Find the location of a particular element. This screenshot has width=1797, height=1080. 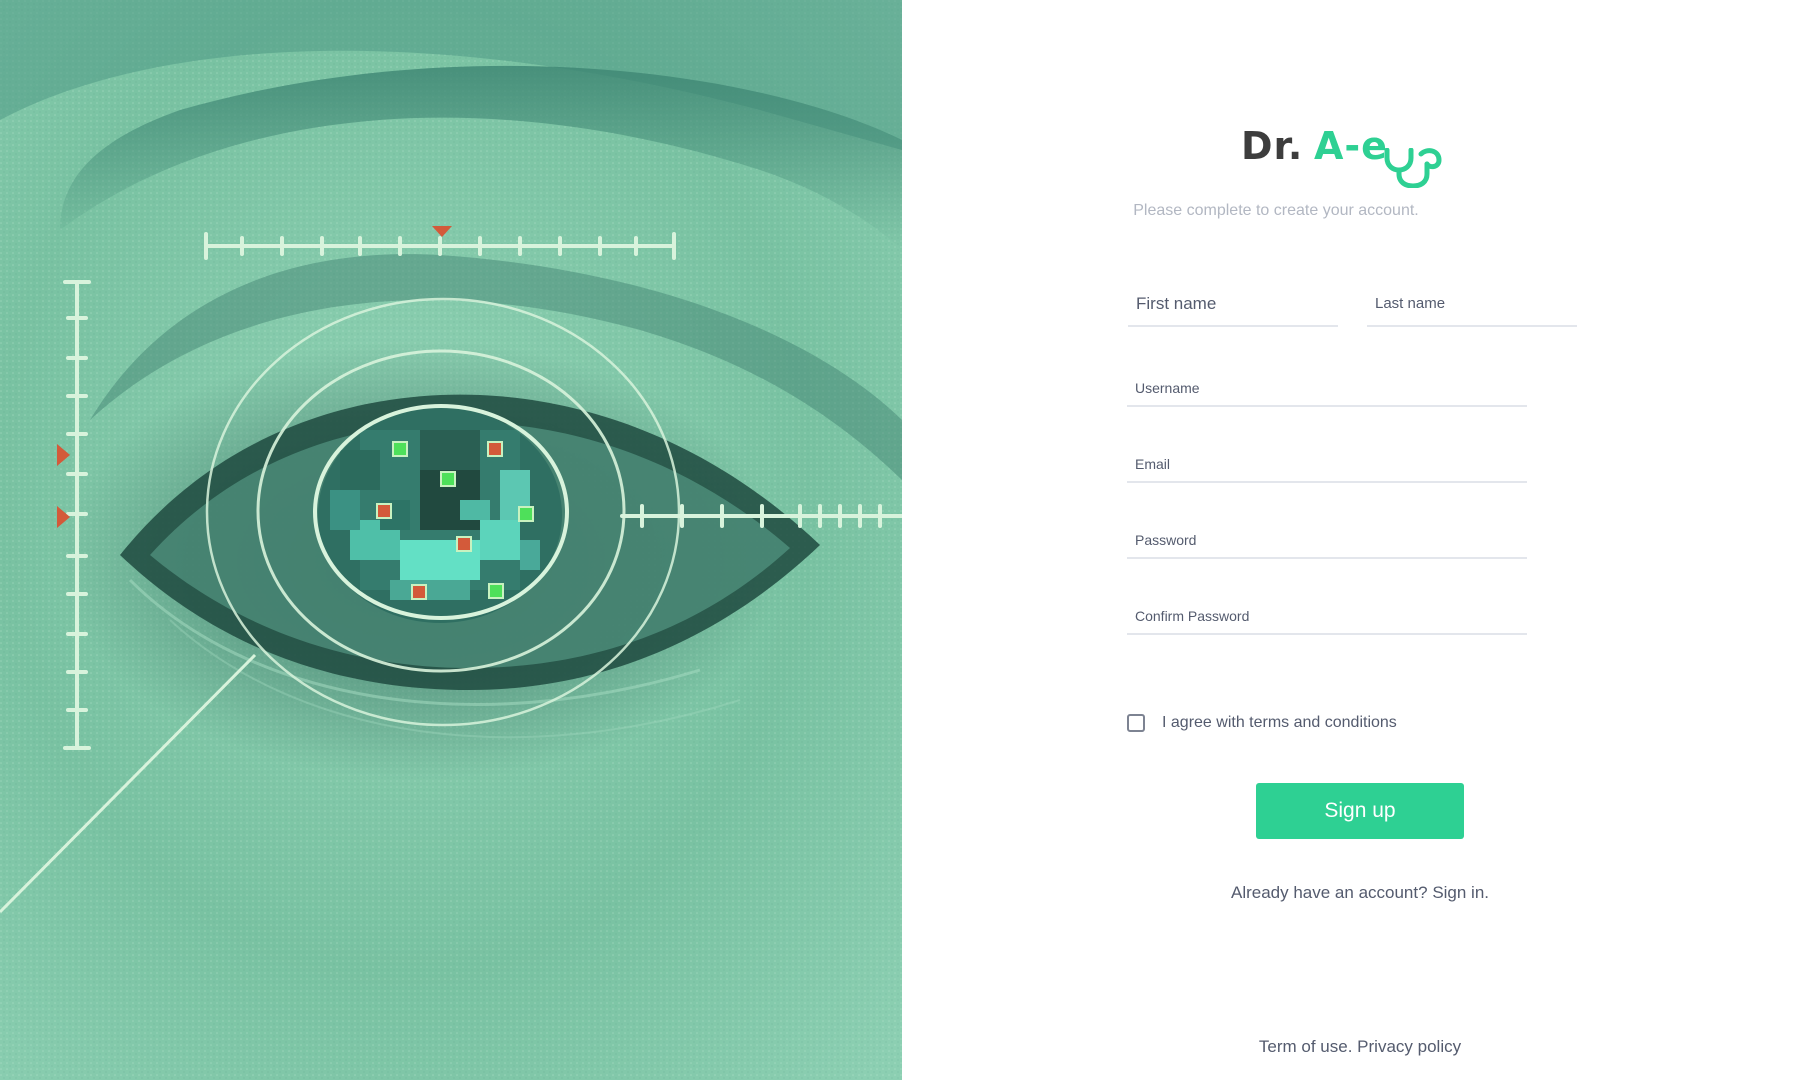

brand-logo: Dr. A-e is located at coordinates (1356, 155).